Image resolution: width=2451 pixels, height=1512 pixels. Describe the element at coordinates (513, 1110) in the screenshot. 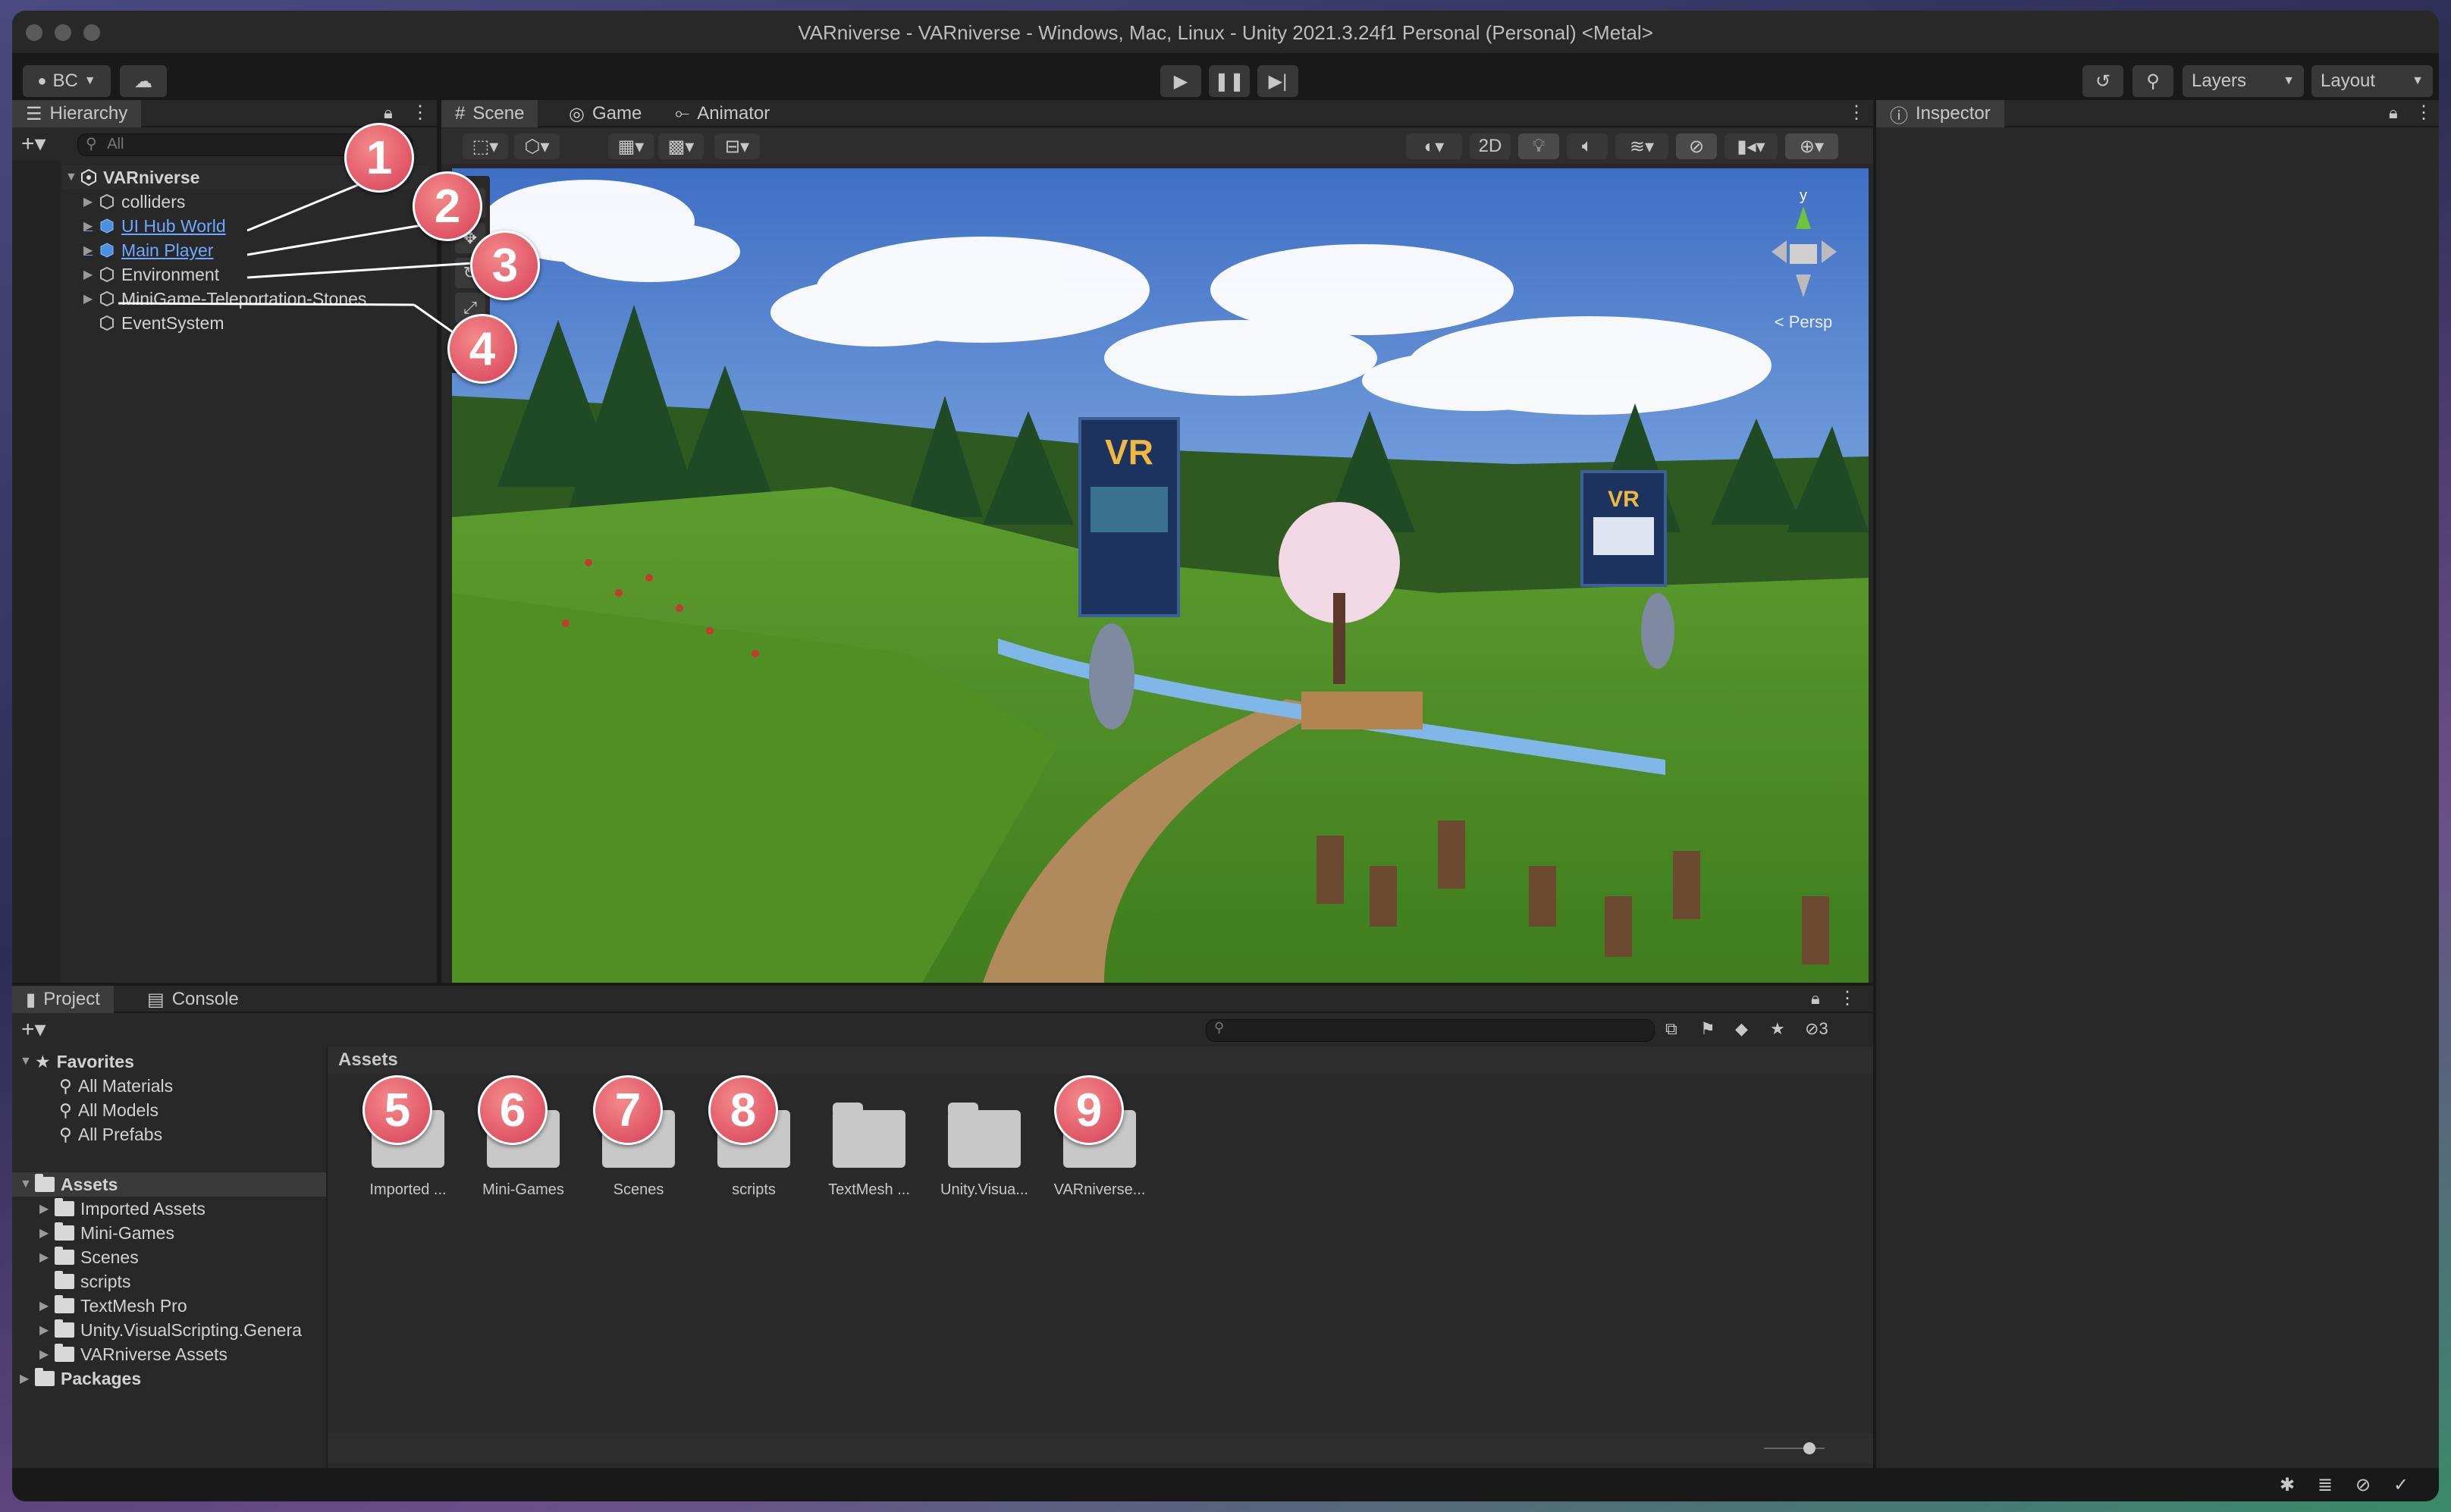

I see `annotation-badge-6: 6` at that location.